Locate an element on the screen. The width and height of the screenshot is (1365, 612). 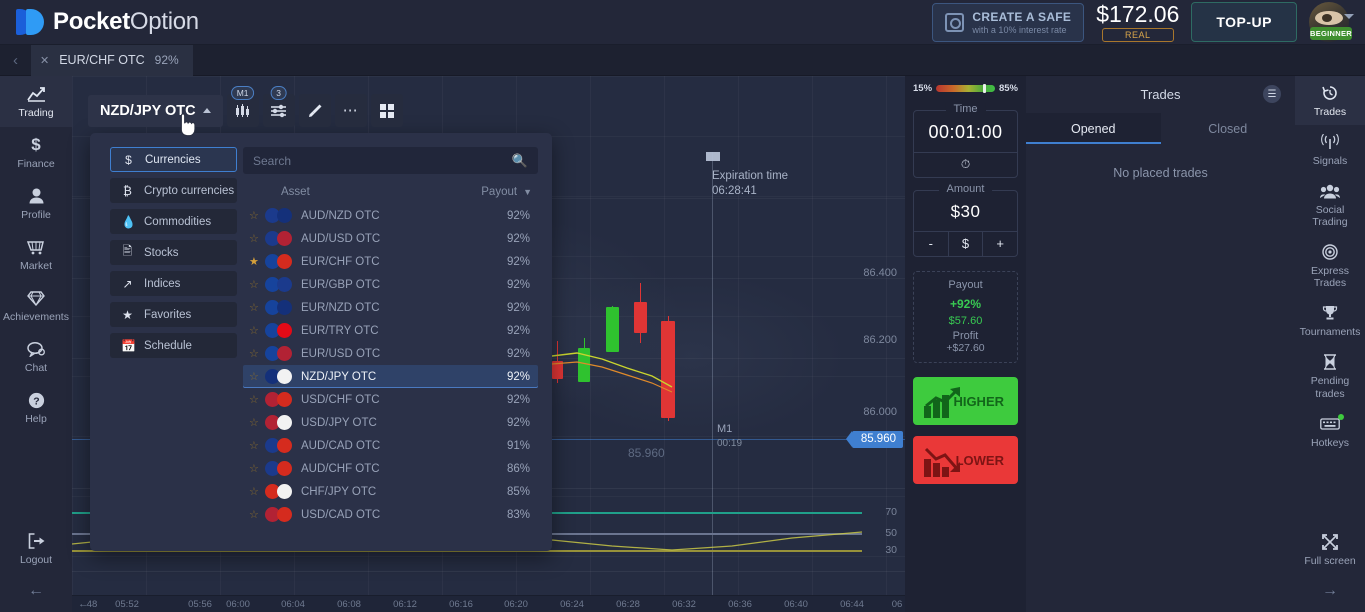
arrow-left-icon: ← is located at coordinates (36, 593).